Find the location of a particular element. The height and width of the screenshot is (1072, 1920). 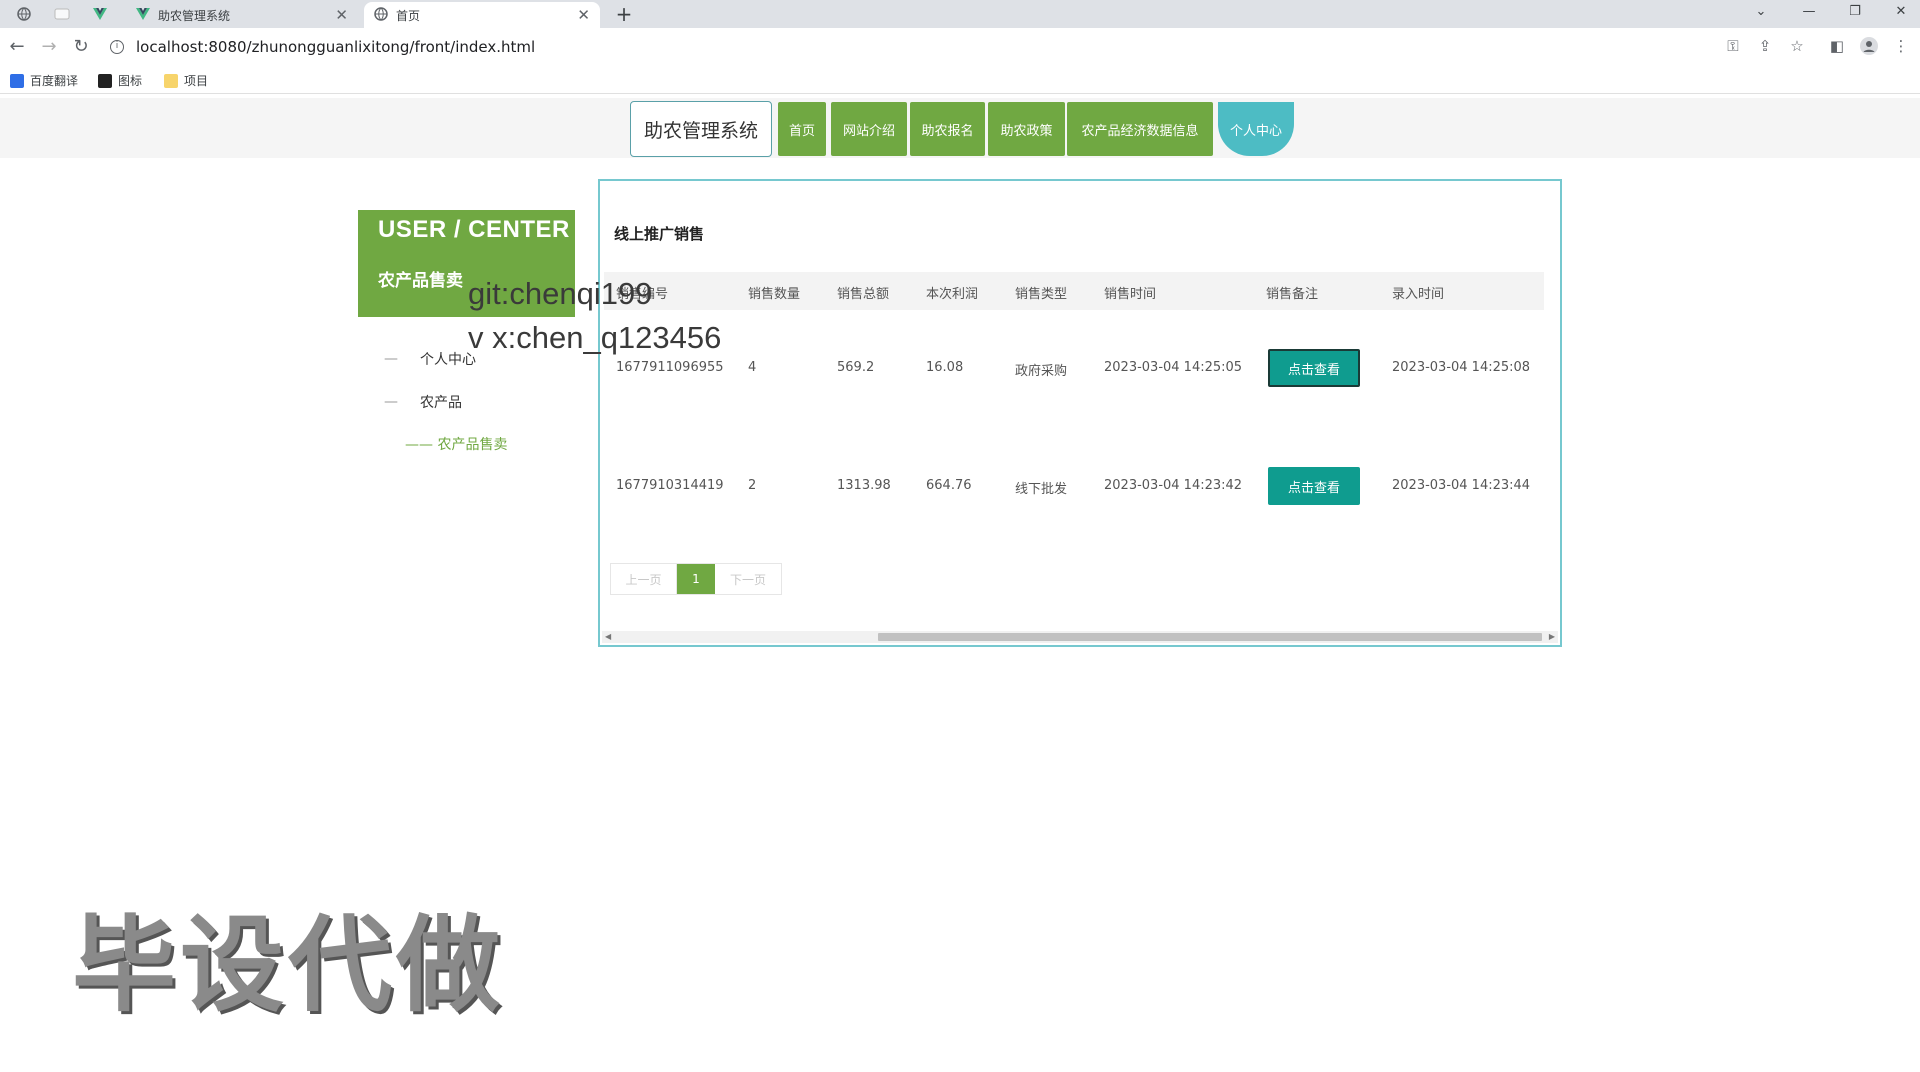

tab-home: 首页 ✕ is located at coordinates (482, 15).